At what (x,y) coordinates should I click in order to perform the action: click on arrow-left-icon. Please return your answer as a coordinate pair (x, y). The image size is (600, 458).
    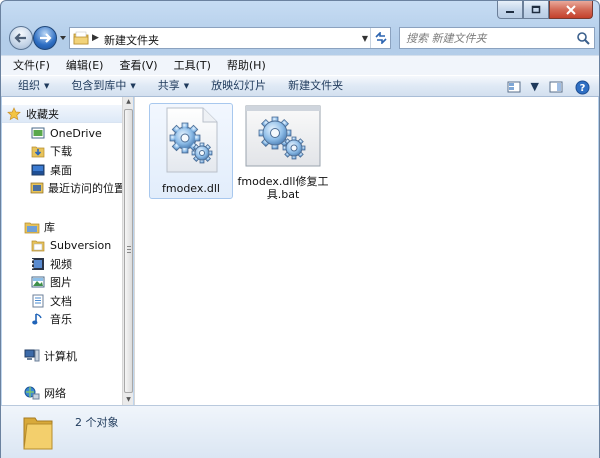
    Looking at the image, I should click on (20, 38).